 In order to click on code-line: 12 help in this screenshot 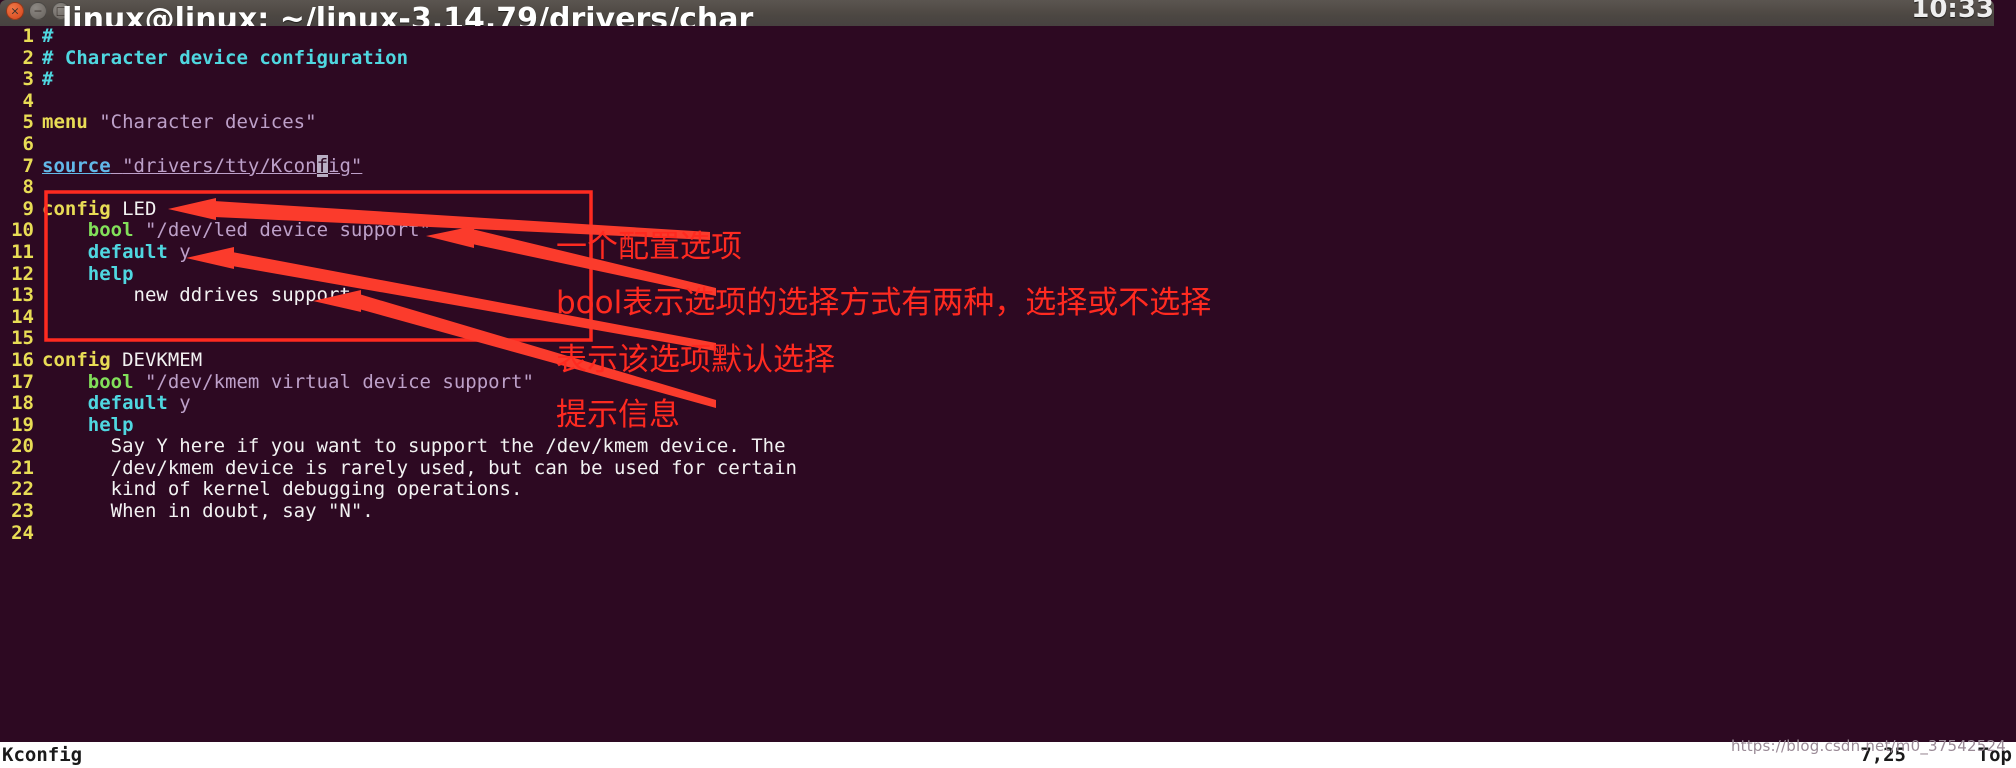, I will do `click(1008, 274)`.